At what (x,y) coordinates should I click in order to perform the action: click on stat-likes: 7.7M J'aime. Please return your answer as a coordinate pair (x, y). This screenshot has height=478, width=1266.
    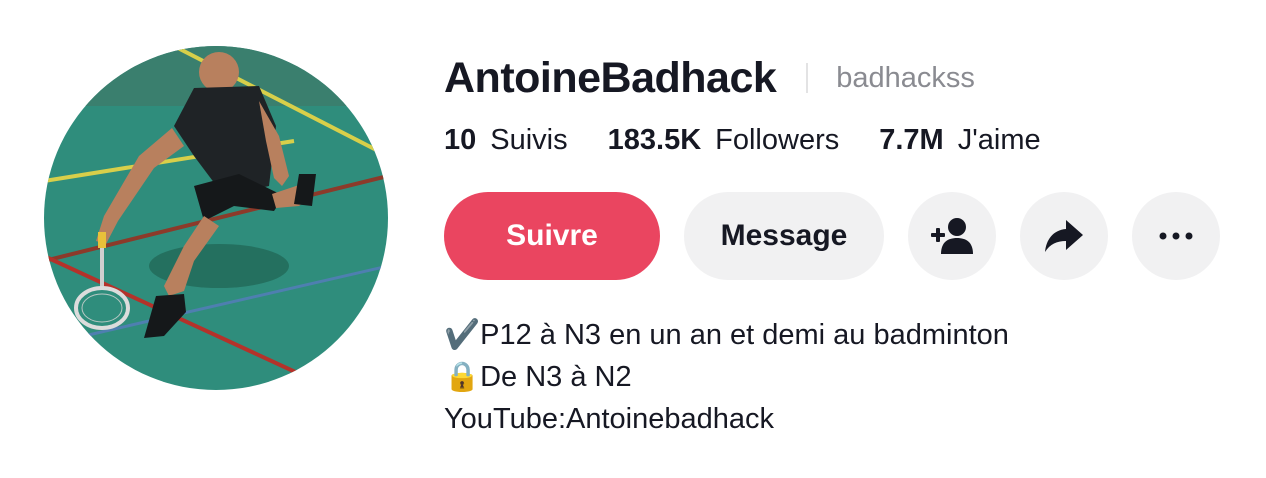
    Looking at the image, I should click on (959, 140).